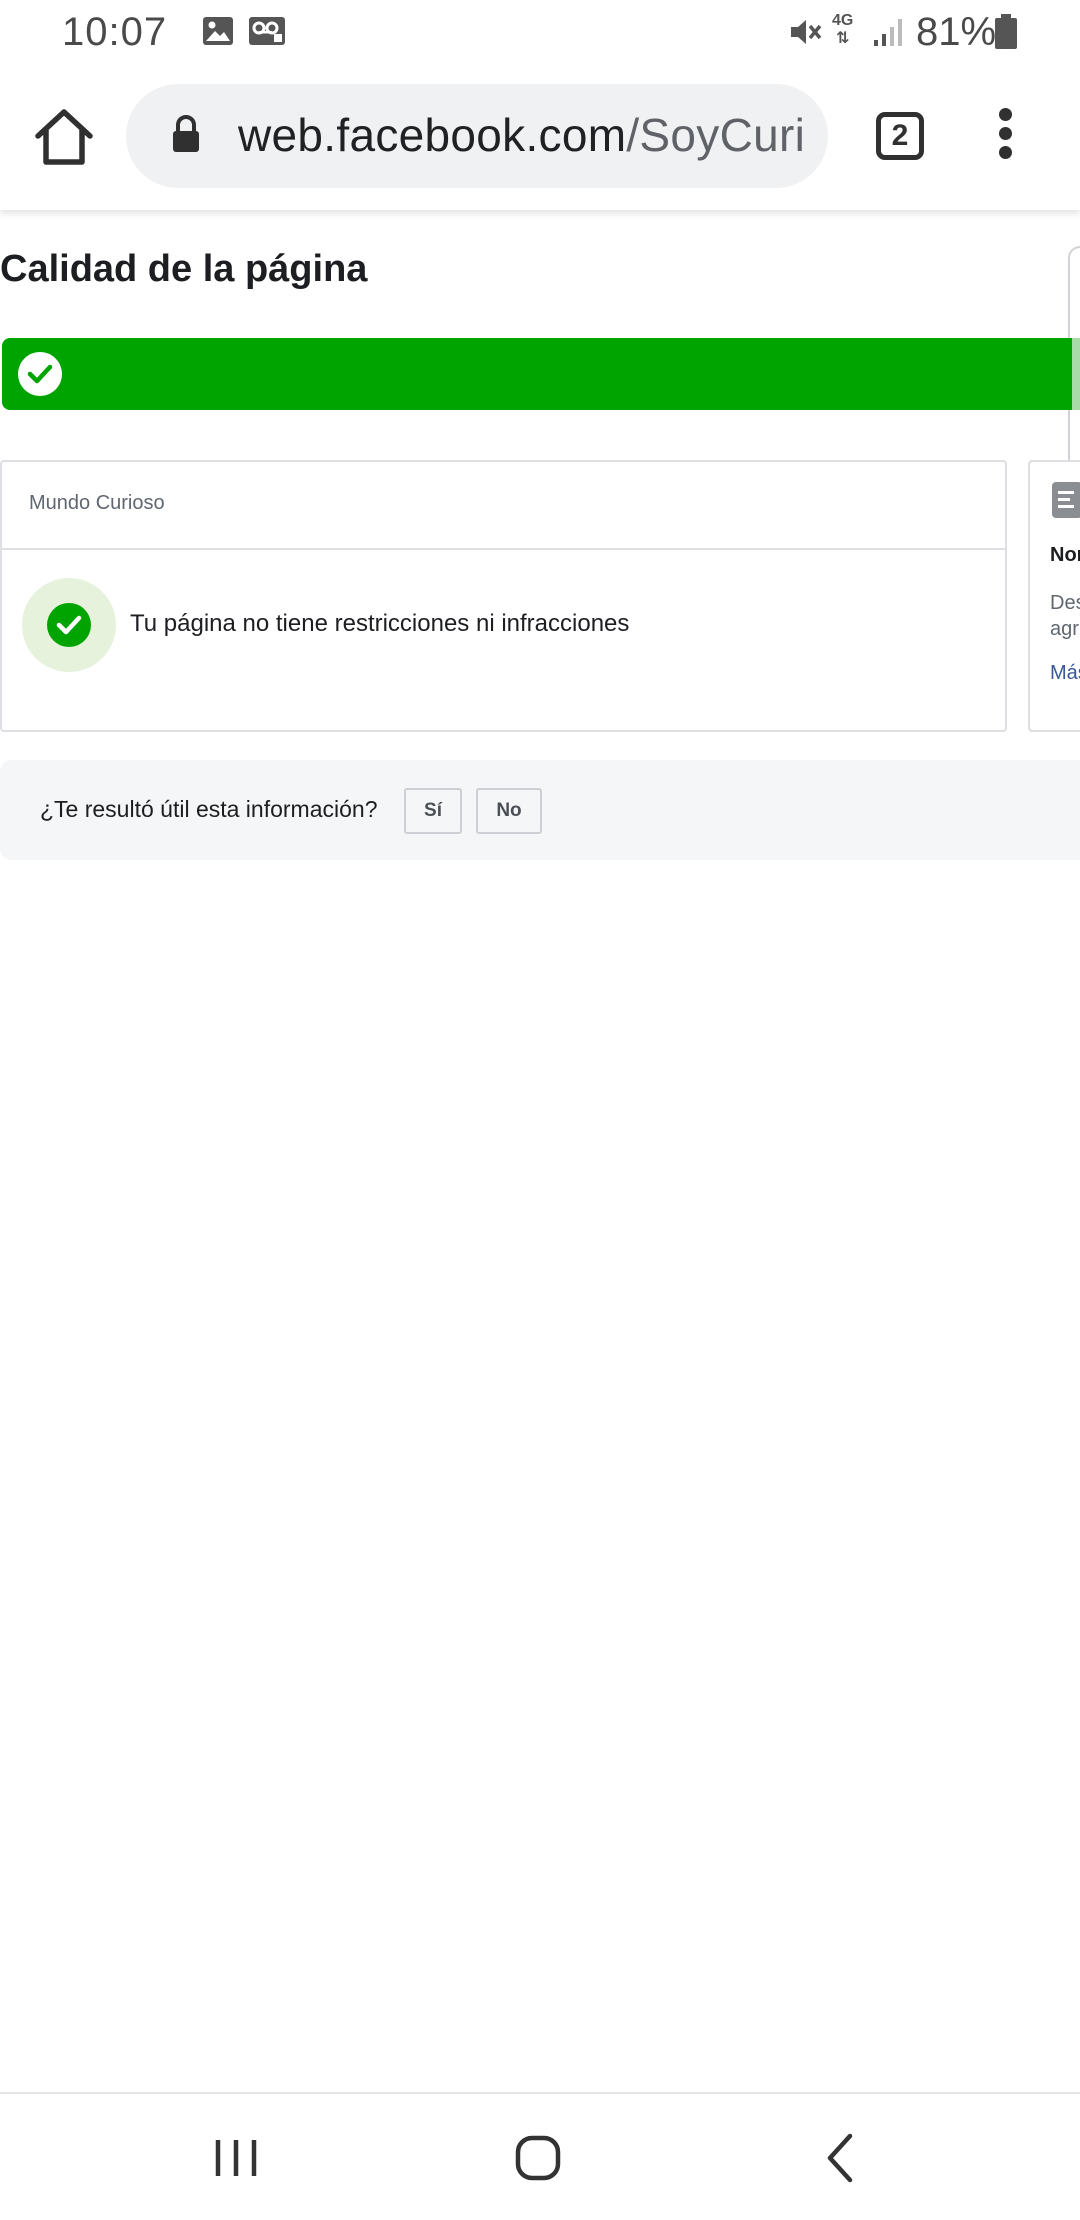 This screenshot has width=1080, height=2220. I want to click on community-standards-card: Nor Des agr Más, so click(1054, 596).